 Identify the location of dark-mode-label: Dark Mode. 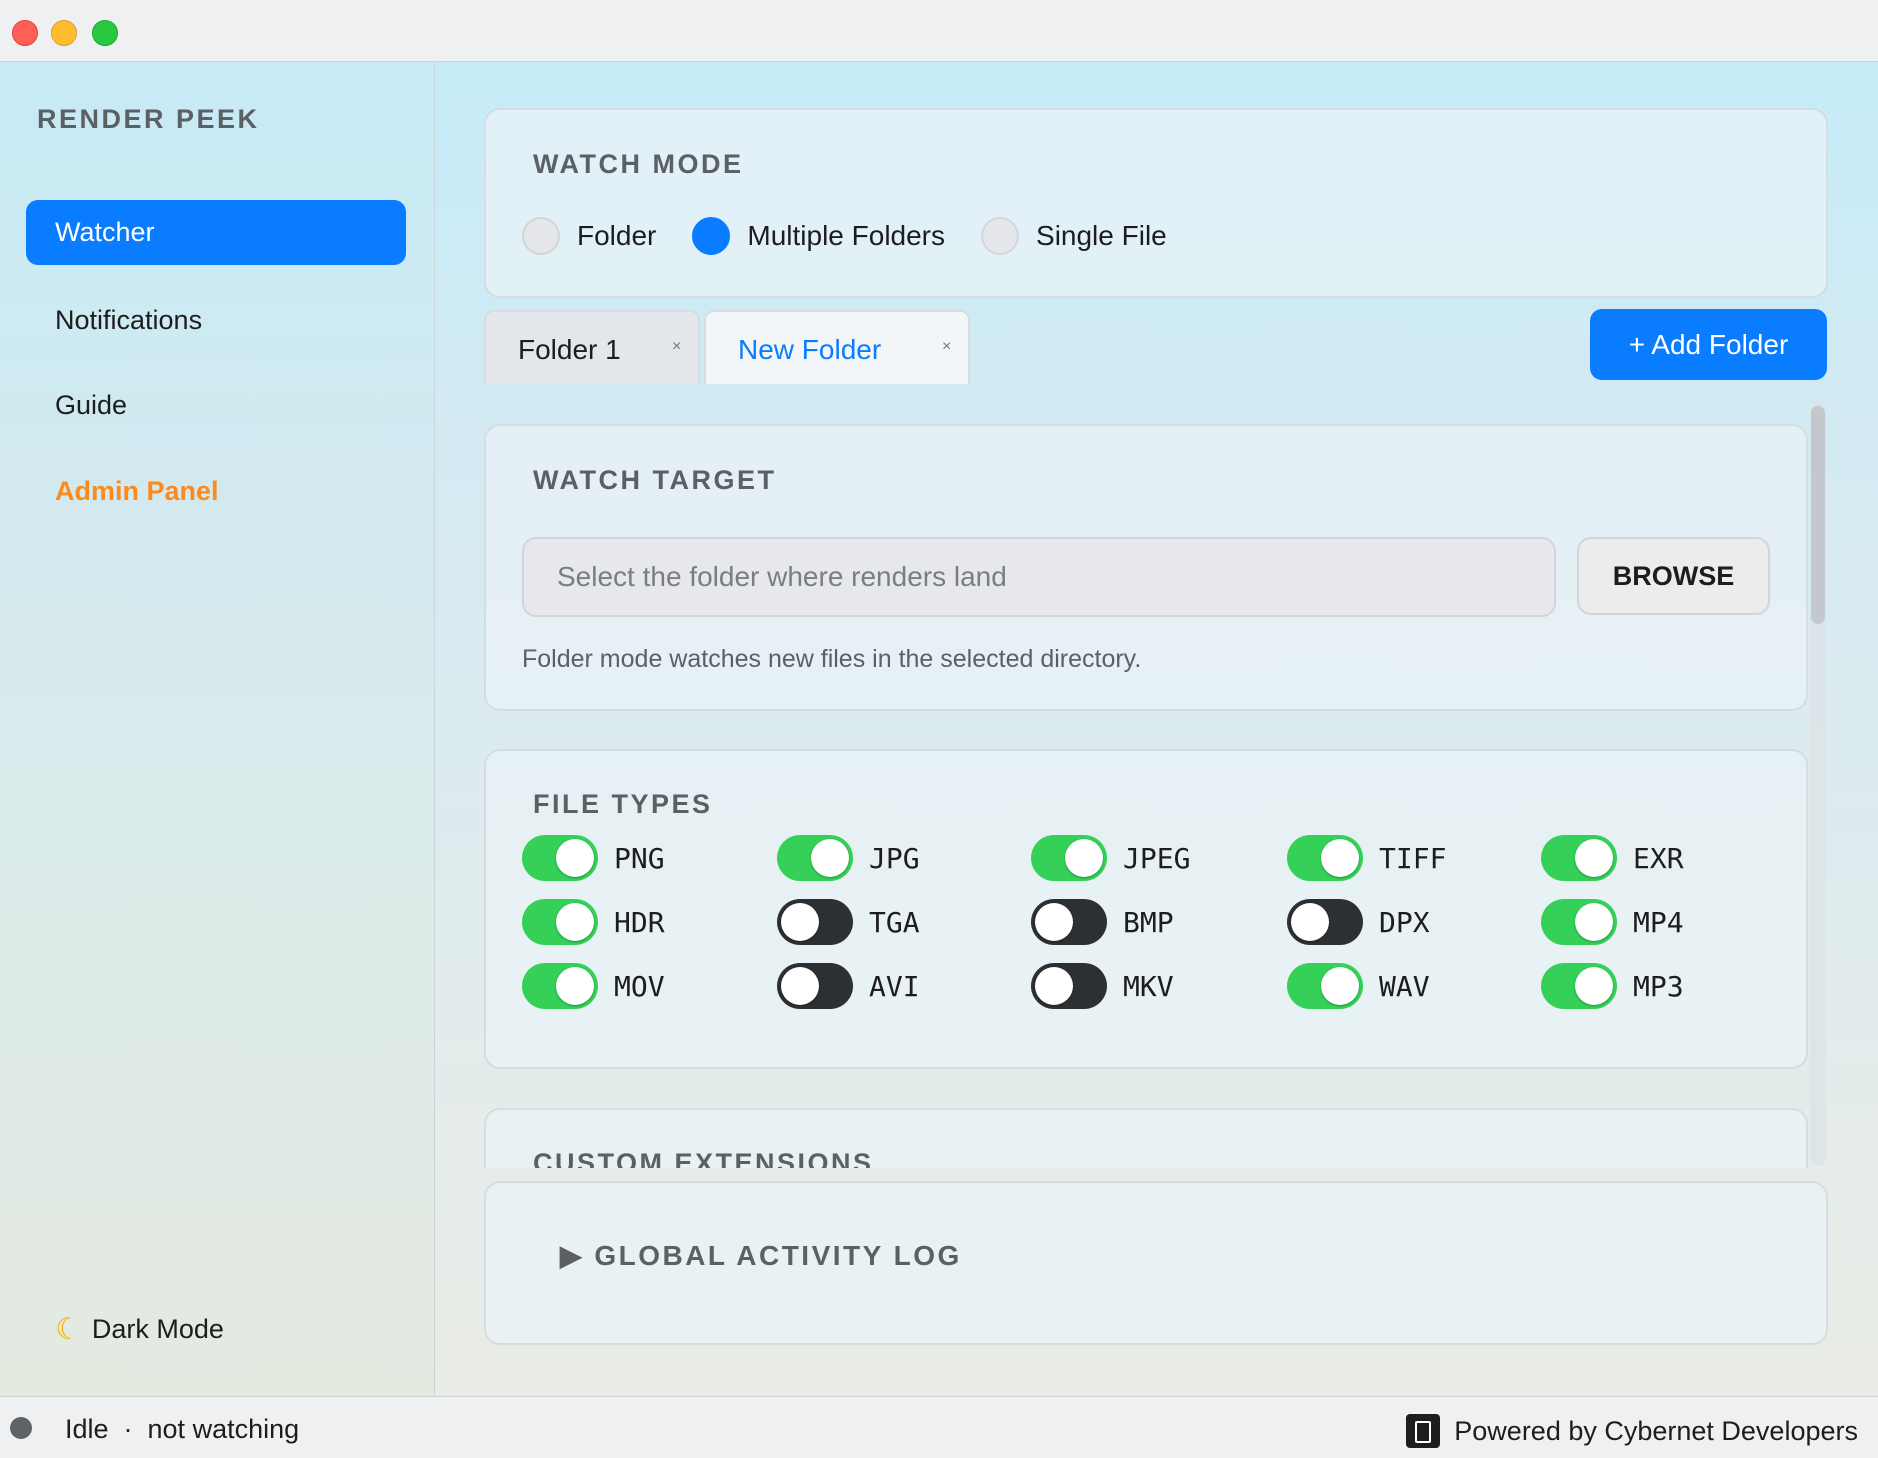
(157, 1329).